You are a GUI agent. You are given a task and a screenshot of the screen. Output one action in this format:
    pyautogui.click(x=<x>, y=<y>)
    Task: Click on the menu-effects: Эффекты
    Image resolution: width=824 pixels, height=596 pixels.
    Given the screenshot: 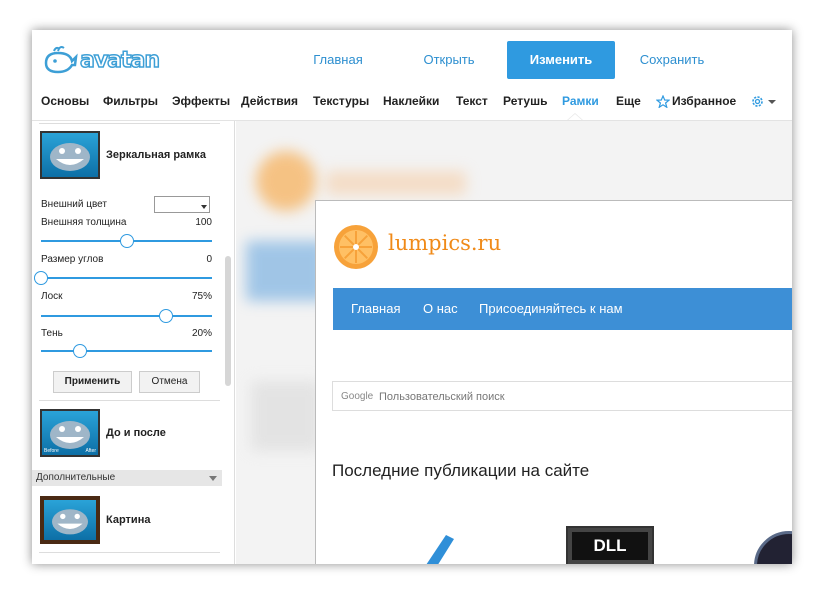 What is the action you would take?
    pyautogui.click(x=201, y=101)
    